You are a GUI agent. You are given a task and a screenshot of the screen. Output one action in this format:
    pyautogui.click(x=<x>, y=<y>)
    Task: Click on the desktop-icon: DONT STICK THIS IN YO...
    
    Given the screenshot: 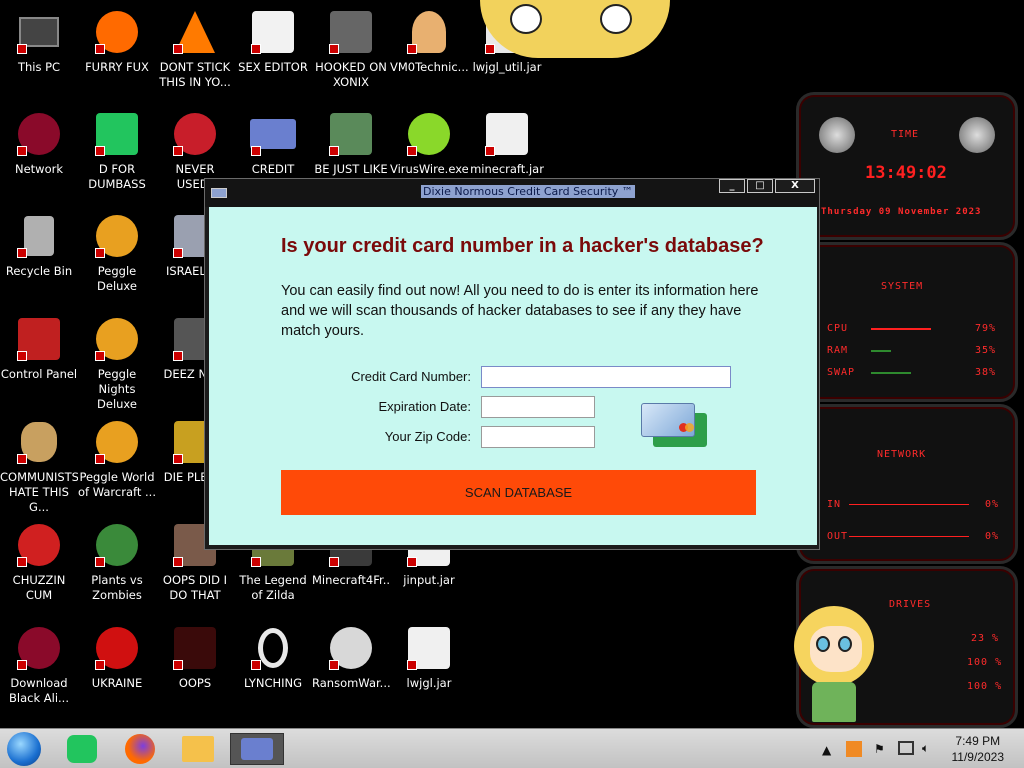 What is the action you would take?
    pyautogui.click(x=195, y=49)
    